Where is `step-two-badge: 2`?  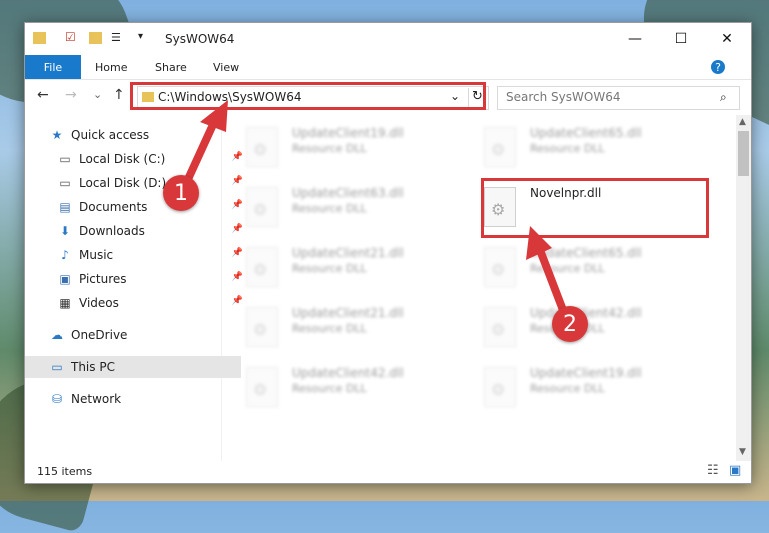
step-two-badge: 2 is located at coordinates (570, 324).